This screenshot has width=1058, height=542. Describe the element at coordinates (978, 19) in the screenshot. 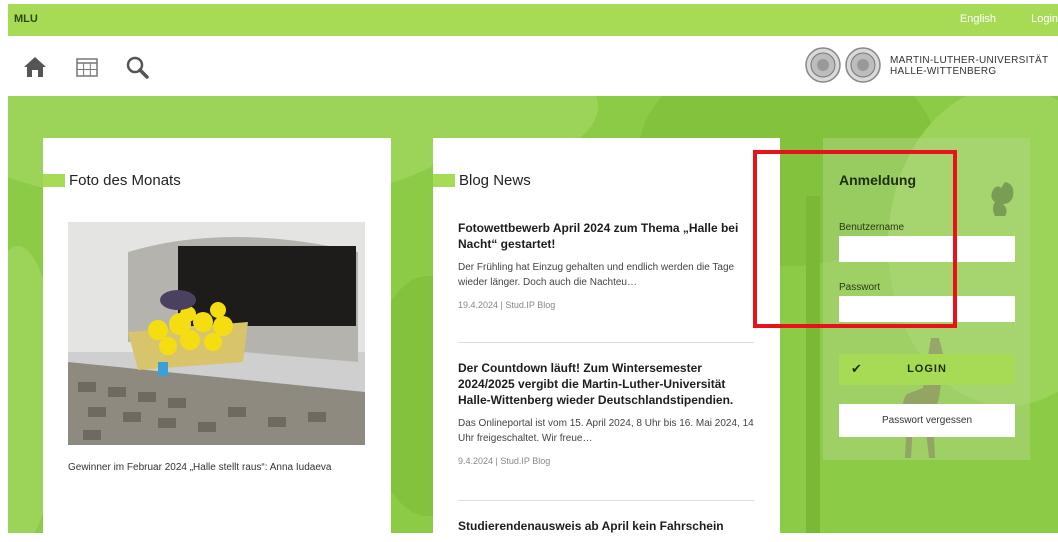

I see `language-link: English` at that location.